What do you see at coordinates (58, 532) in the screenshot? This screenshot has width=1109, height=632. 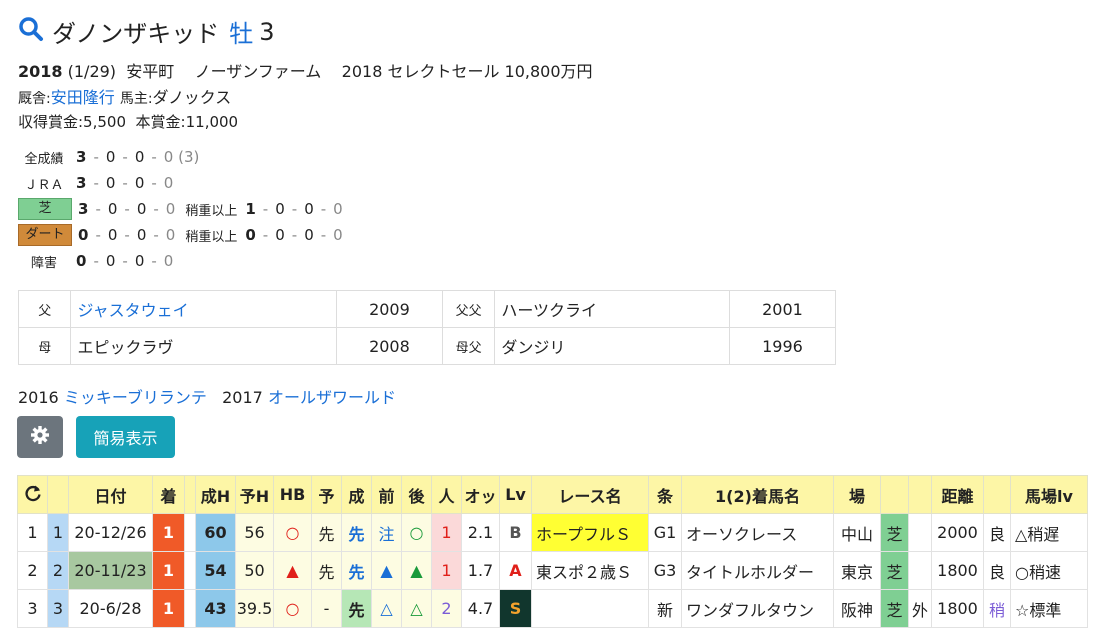 I see `cell-index: 1` at bounding box center [58, 532].